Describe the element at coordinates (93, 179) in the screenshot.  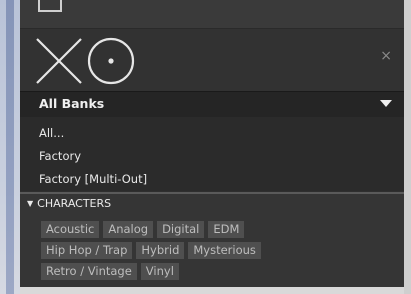
I see `bank-option-factory-multi-out: Factory [Multi-Out]` at that location.